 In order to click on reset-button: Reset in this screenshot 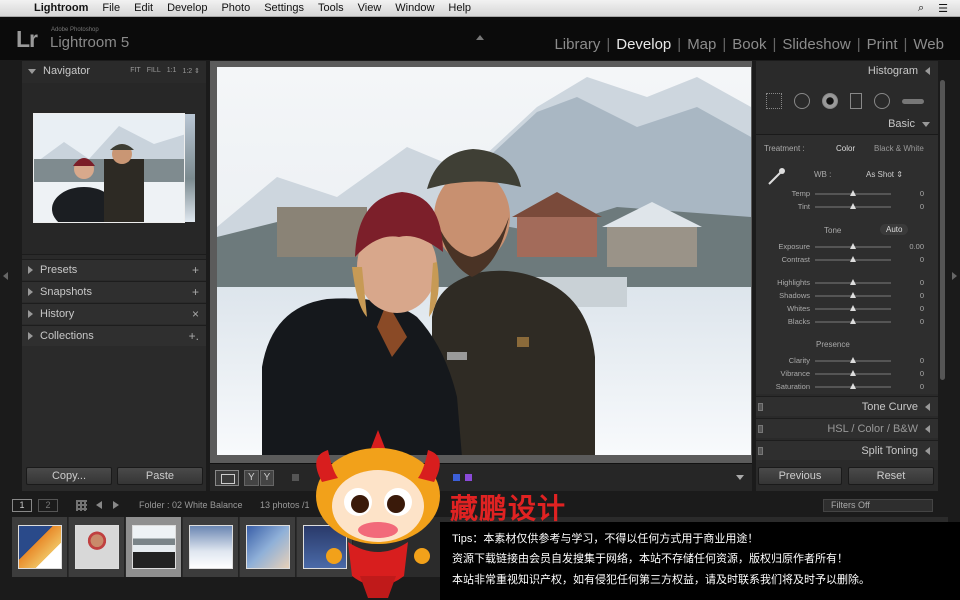, I will do `click(891, 476)`.